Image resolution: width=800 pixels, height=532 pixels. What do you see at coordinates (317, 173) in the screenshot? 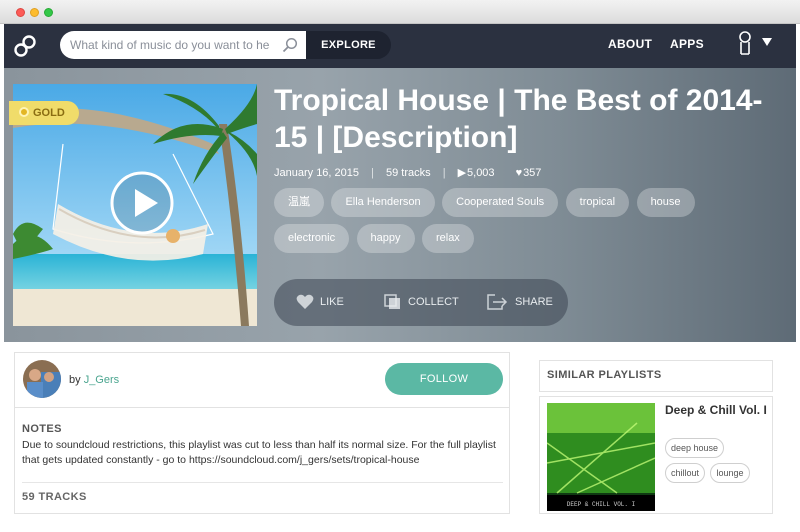
I see `playlist-date: January 16, 2015` at bounding box center [317, 173].